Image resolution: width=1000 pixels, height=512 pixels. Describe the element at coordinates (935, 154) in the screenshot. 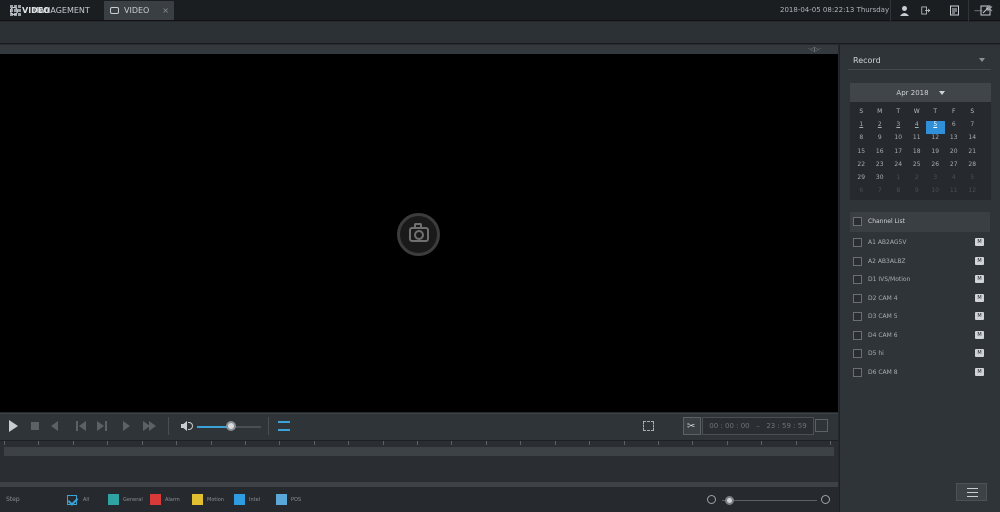

I see `calendar-day: 19` at that location.